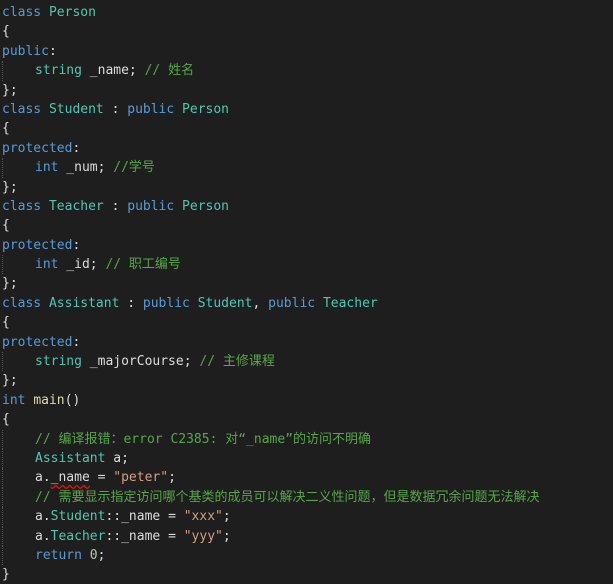  I want to click on code-token: a;, so click(117, 458).